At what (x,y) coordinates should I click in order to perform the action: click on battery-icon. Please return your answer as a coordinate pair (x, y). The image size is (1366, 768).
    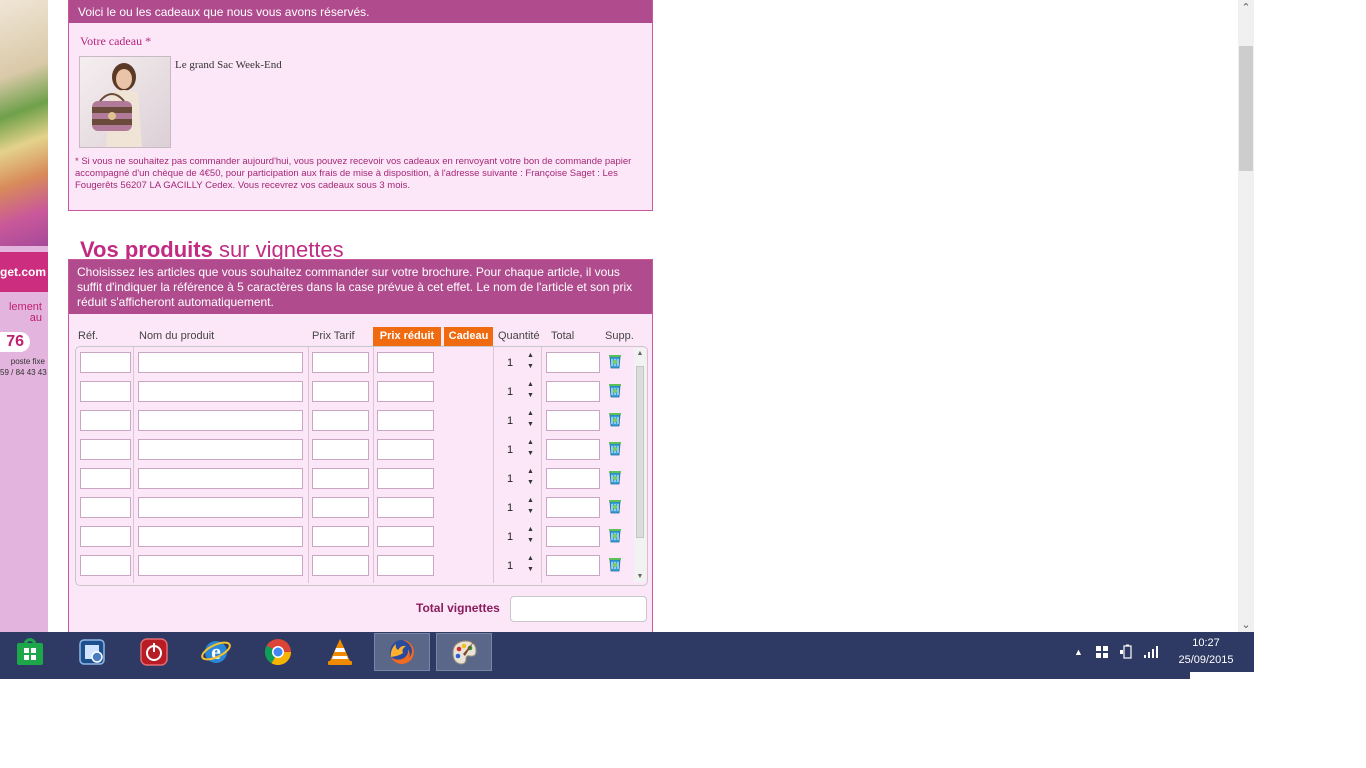
    Looking at the image, I should click on (1127, 653).